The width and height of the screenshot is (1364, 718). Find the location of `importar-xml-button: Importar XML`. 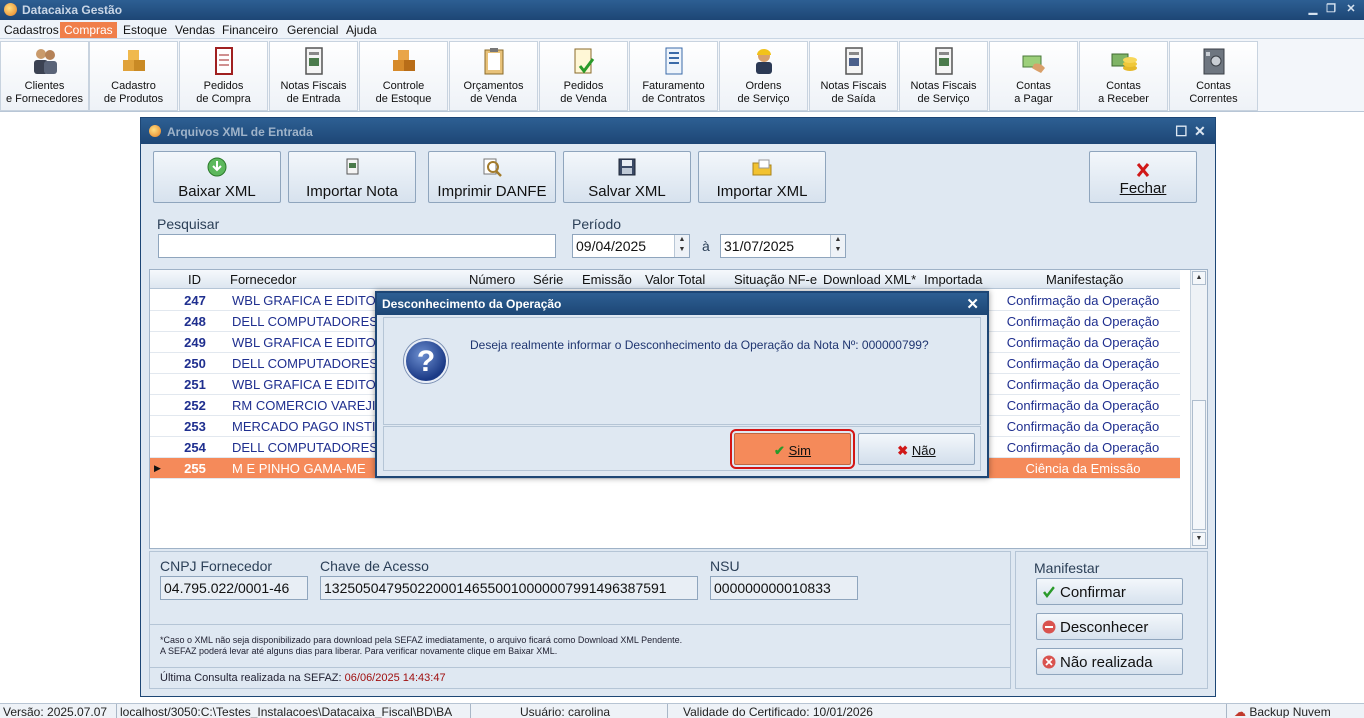

importar-xml-button: Importar XML is located at coordinates (762, 177).